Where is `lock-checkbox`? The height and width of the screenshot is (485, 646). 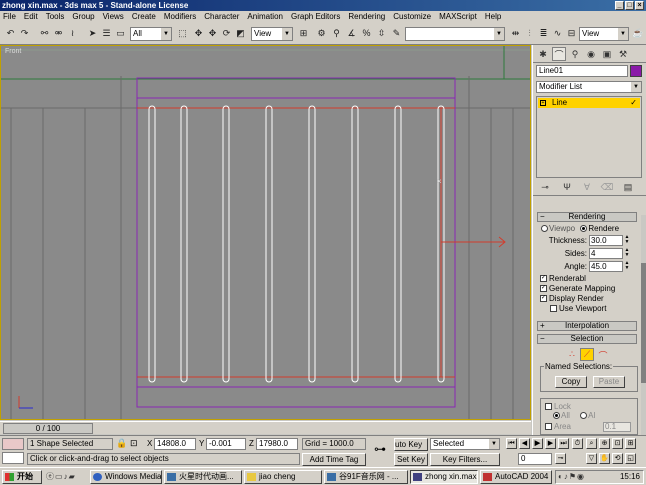
lock-checkbox is located at coordinates (548, 407).